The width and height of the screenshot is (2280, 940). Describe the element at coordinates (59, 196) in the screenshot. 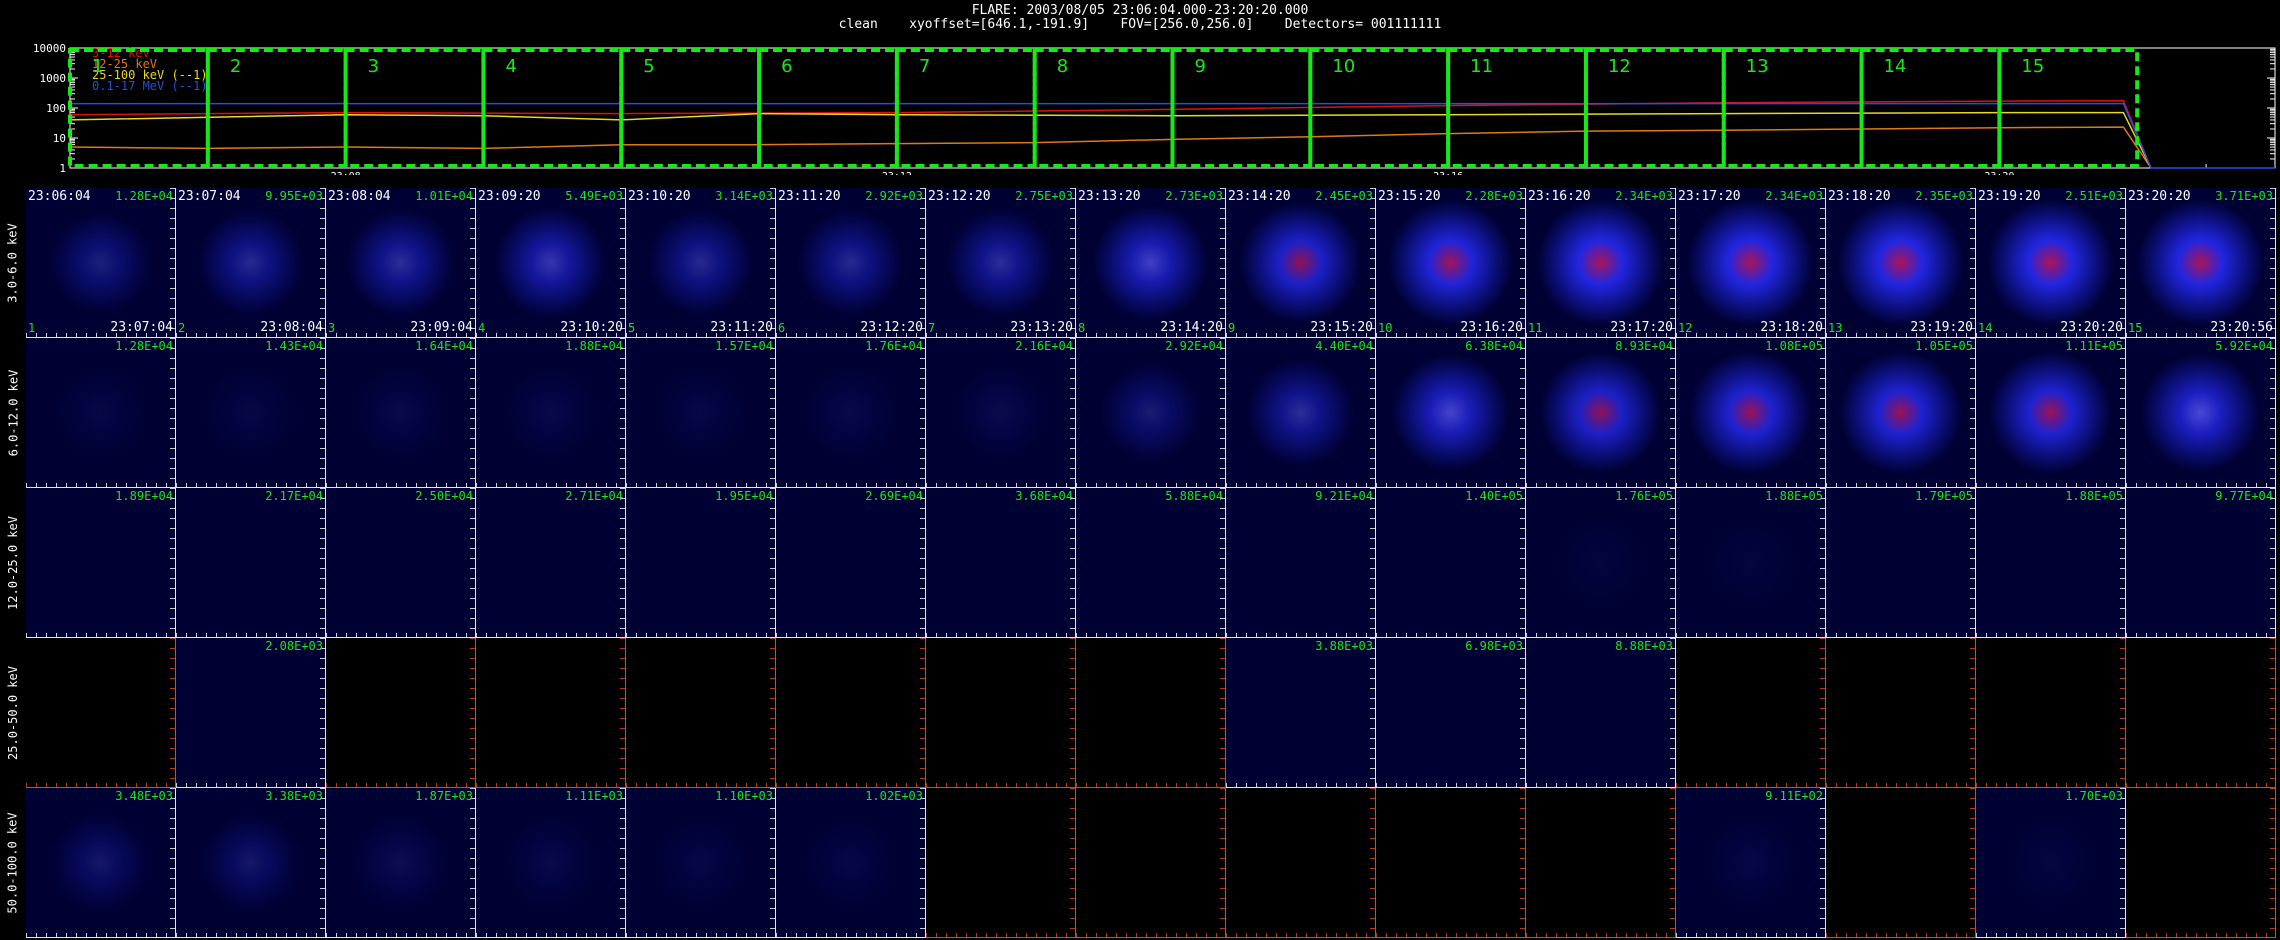

I see `interval-start-time: 23:06:04` at that location.